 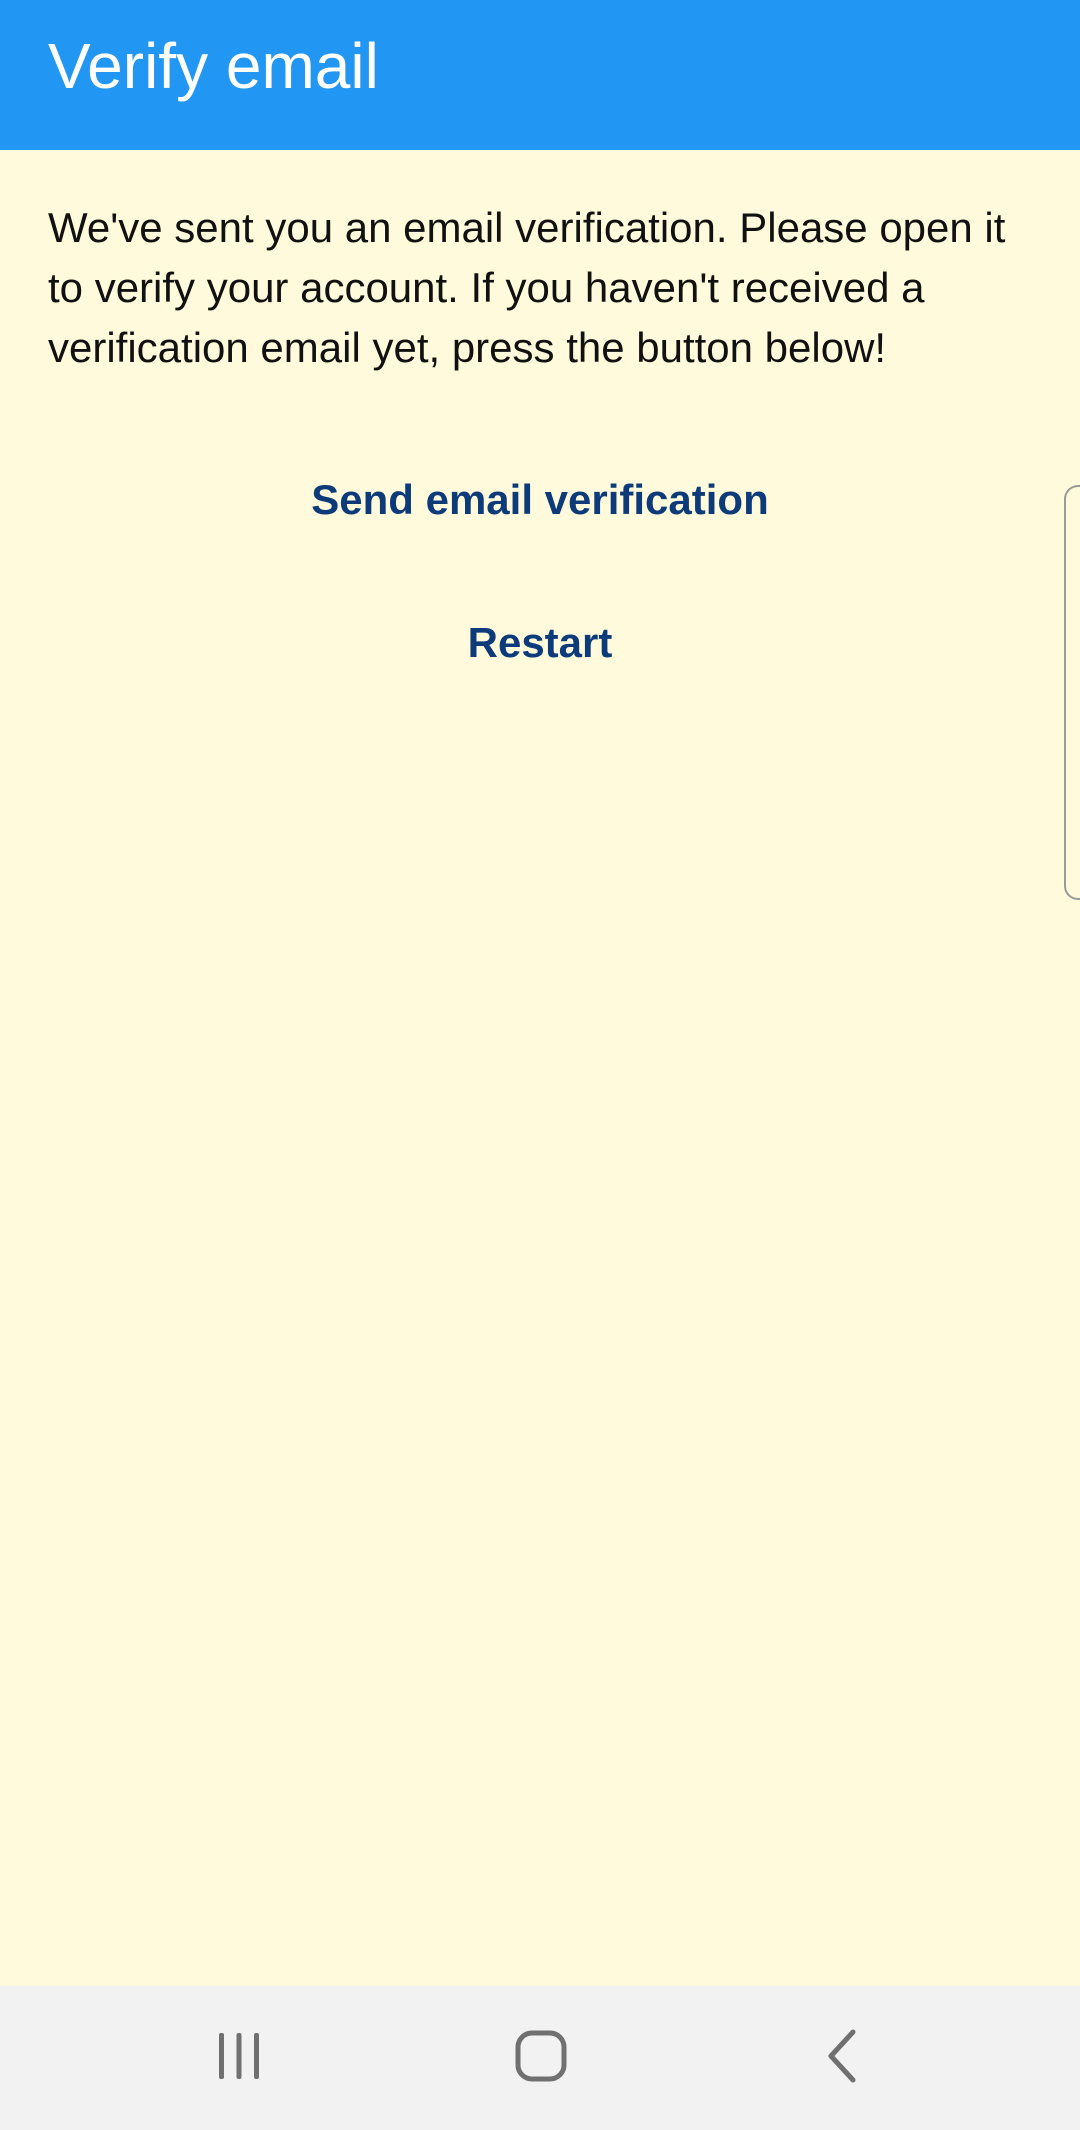 I want to click on home-button, so click(x=541, y=2058).